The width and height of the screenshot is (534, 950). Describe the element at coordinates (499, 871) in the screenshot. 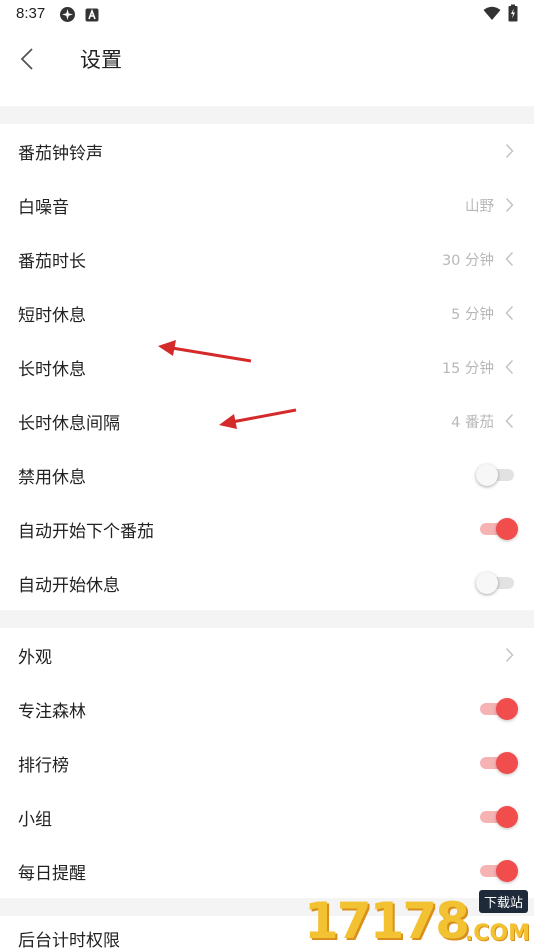

I see `daily-reminder-toggle` at that location.